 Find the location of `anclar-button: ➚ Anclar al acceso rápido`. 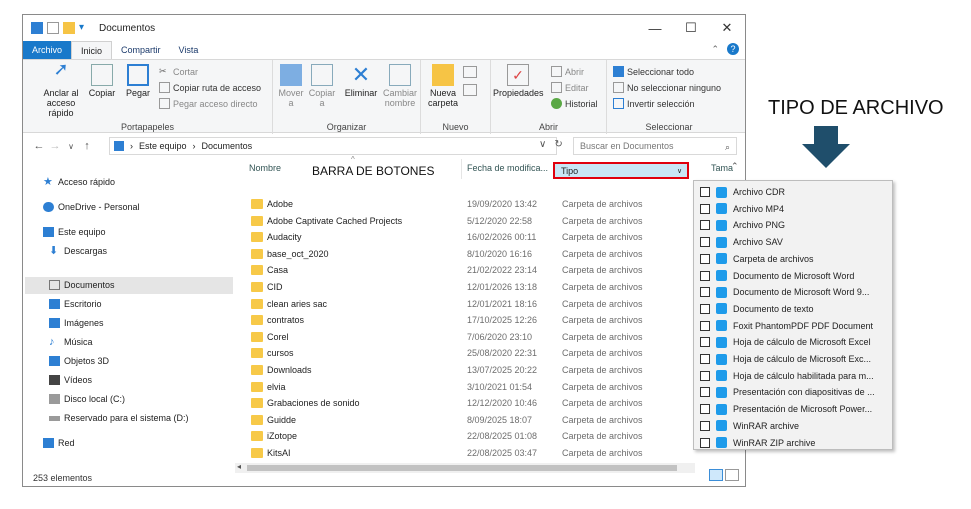

anclar-button: ➚ Anclar al acceso rápido is located at coordinates (61, 89).